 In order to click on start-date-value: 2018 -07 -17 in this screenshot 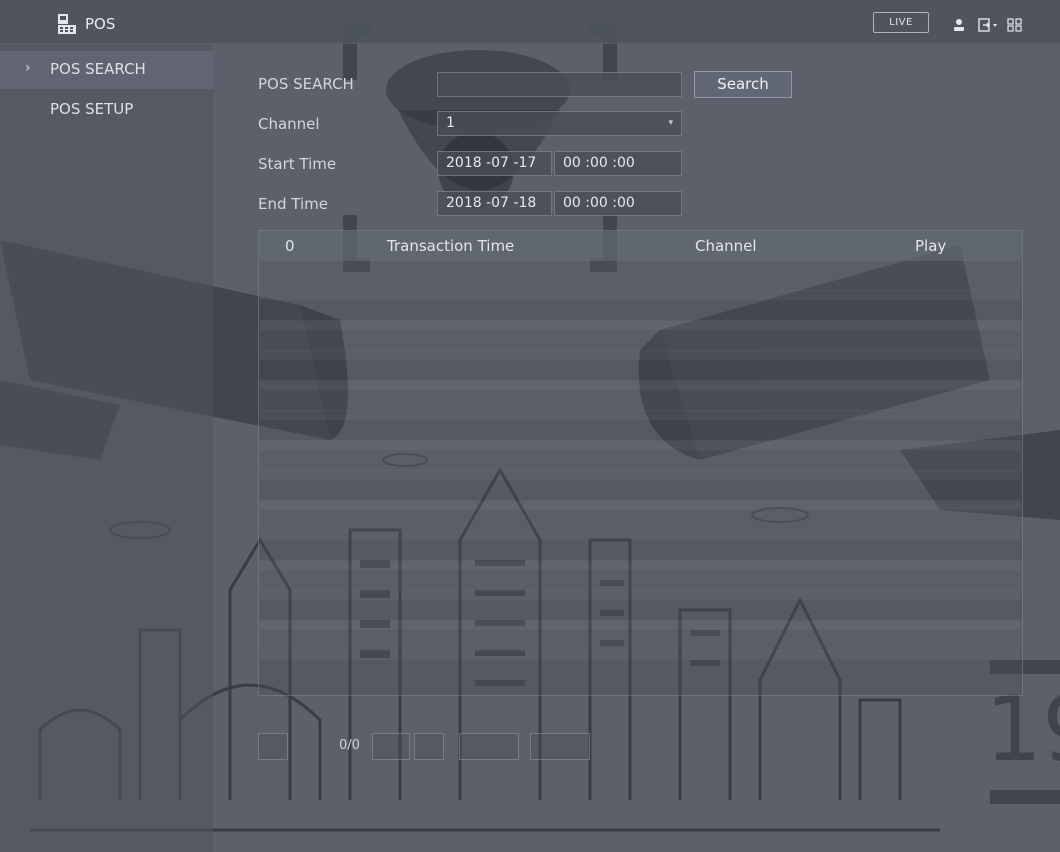, I will do `click(491, 163)`.